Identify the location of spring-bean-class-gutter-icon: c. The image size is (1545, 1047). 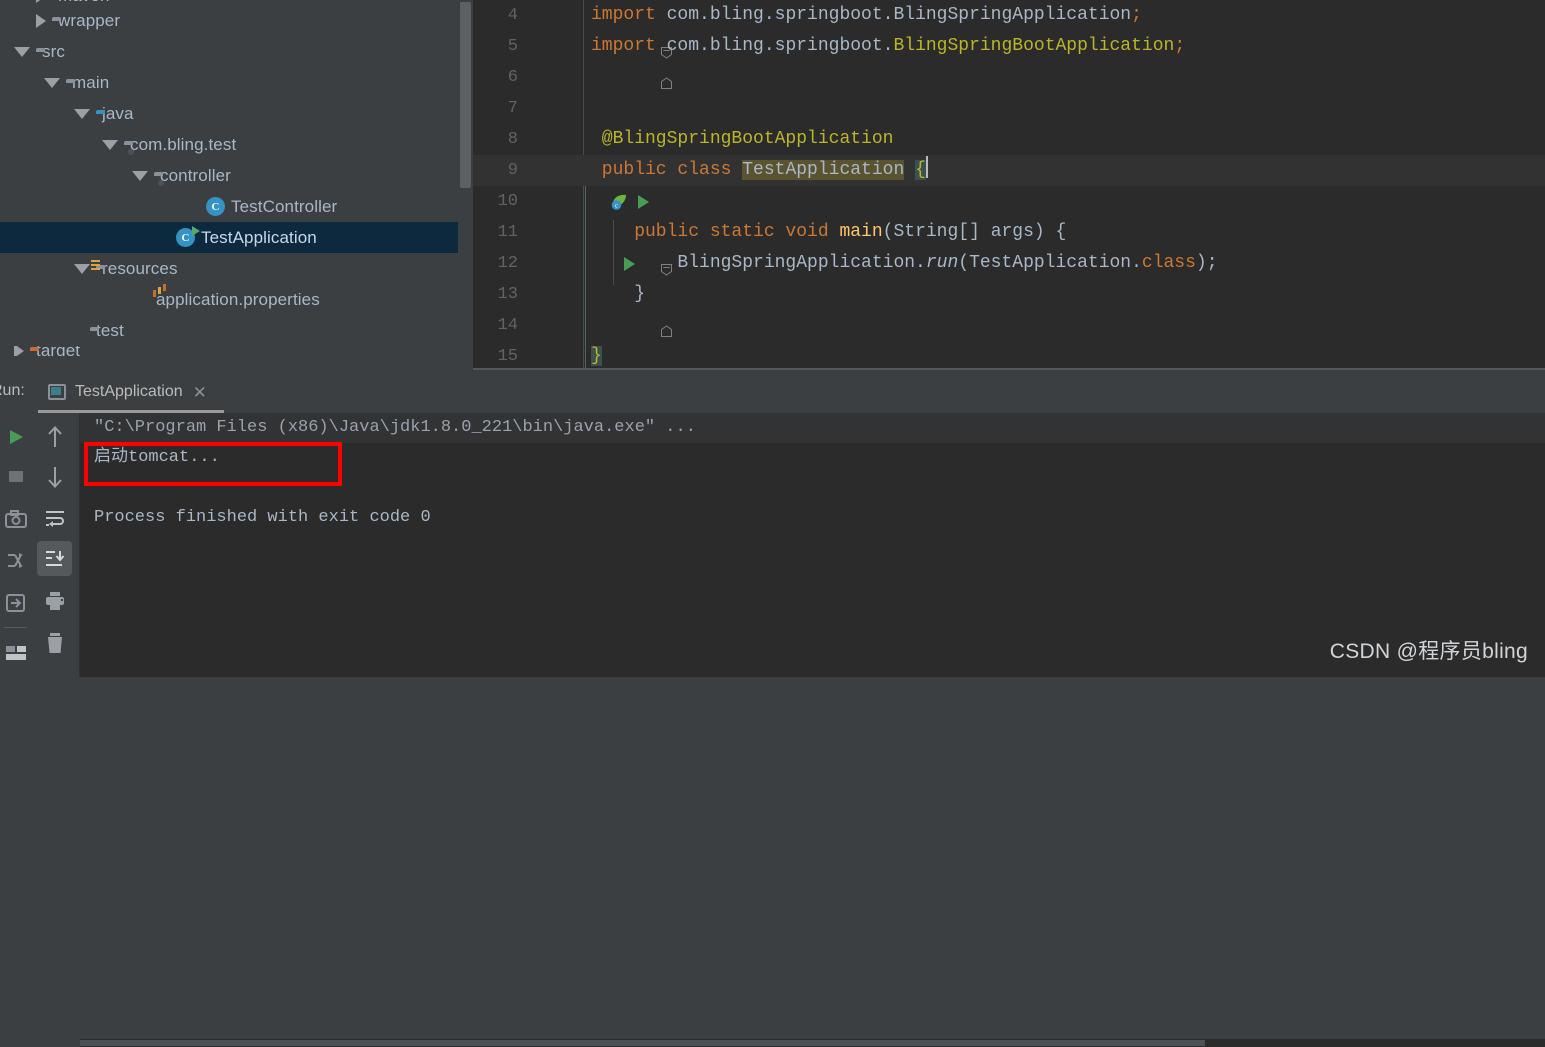
(575, 185).